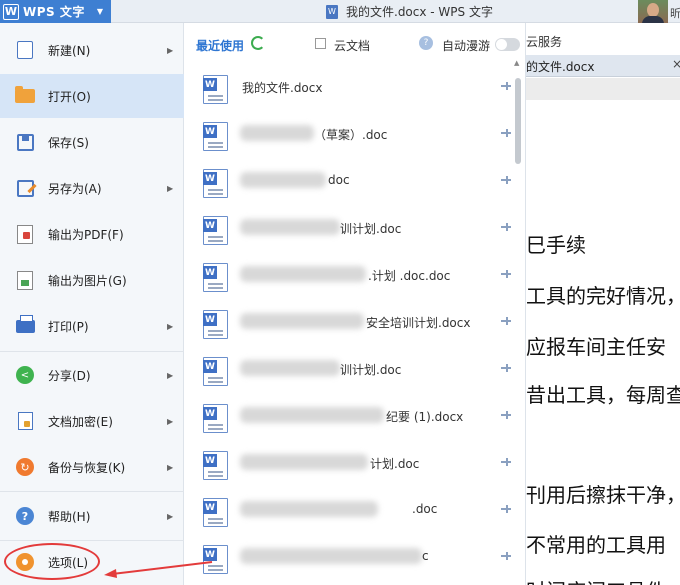  I want to click on menu-item-open: 打开(O), so click(92, 96).